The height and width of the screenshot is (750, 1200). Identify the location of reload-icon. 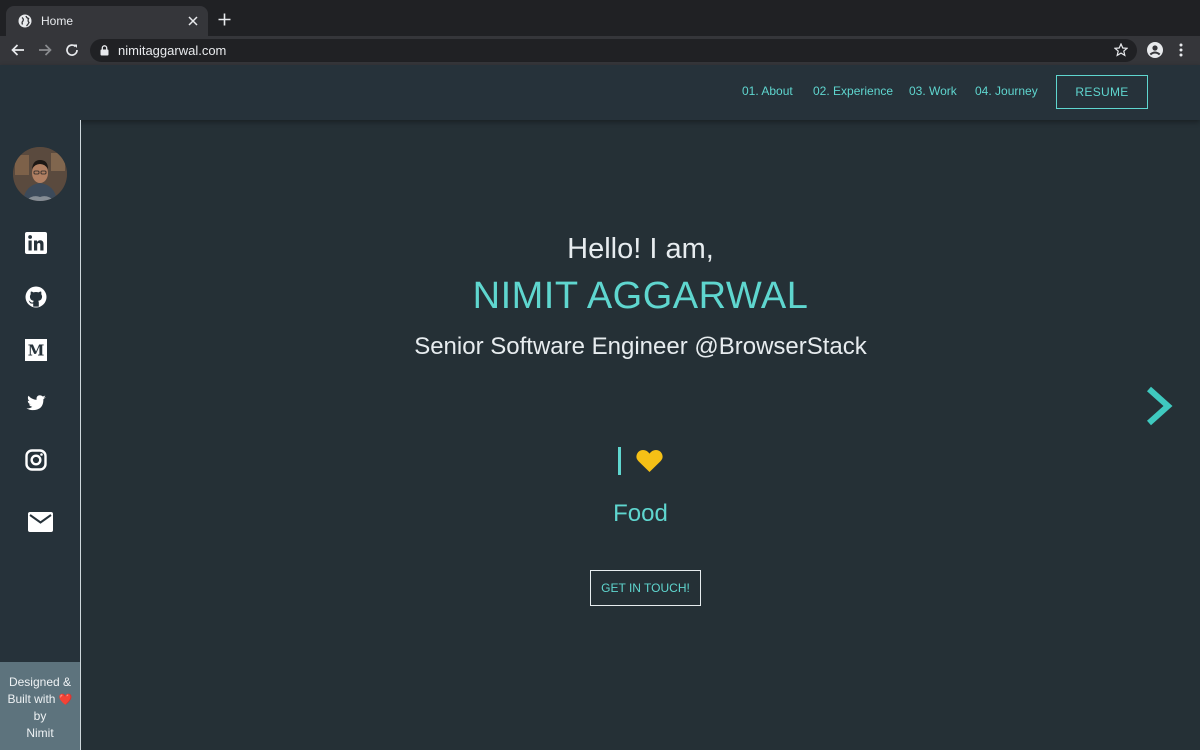
(72, 50).